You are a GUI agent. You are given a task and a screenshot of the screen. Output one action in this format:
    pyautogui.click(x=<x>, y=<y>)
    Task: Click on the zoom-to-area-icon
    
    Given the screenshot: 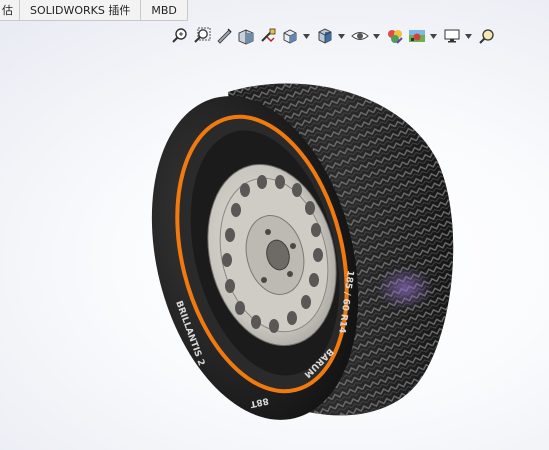 What is the action you would take?
    pyautogui.click(x=202, y=36)
    